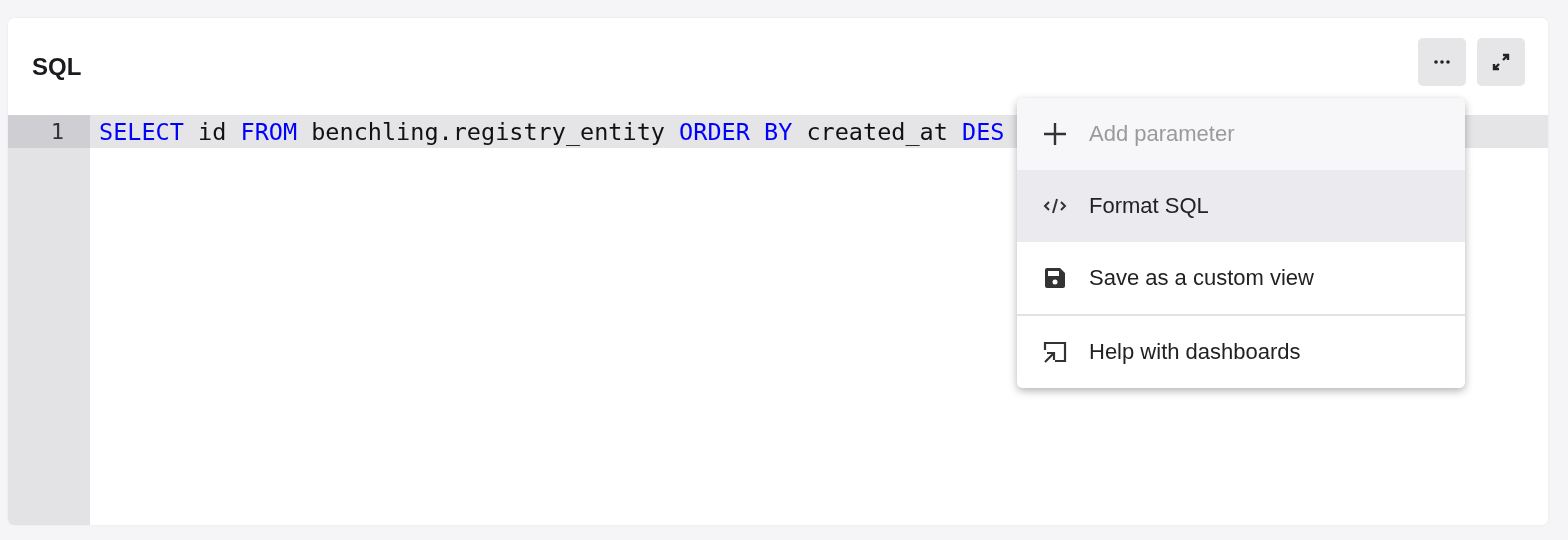  What do you see at coordinates (1055, 278) in the screenshot?
I see `save-icon` at bounding box center [1055, 278].